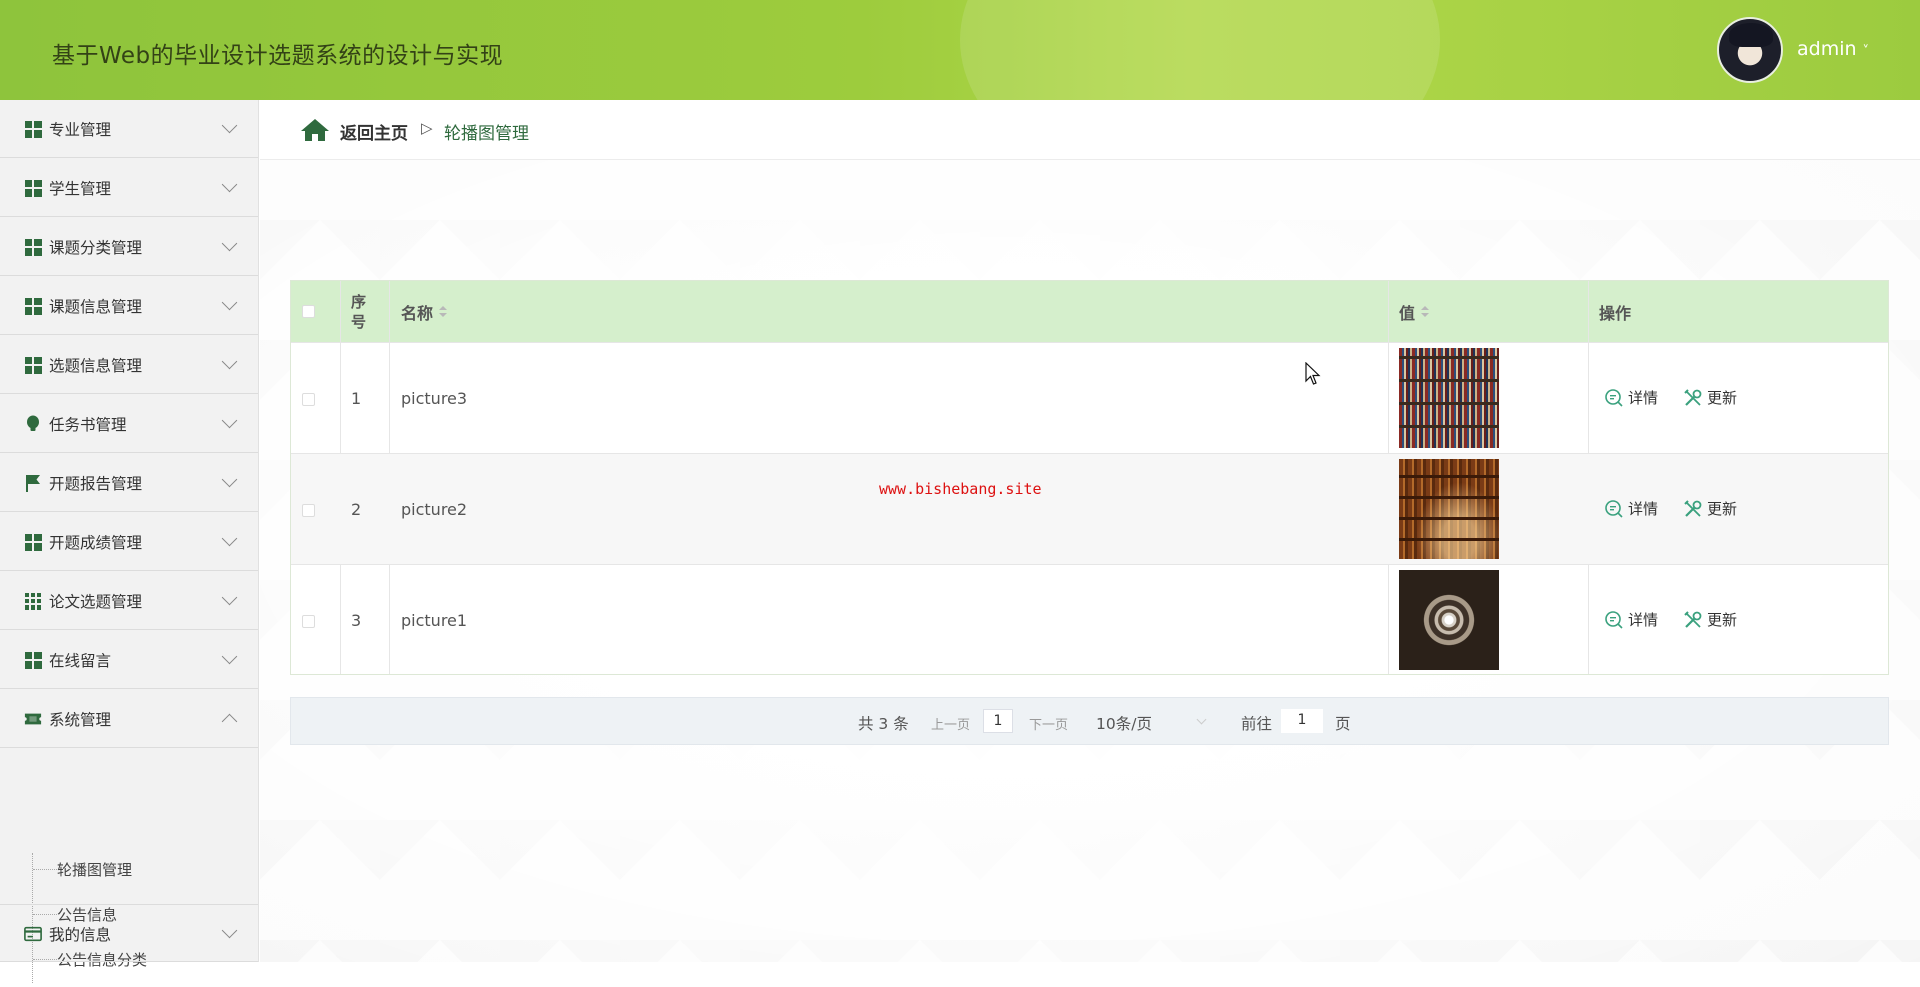 This screenshot has width=1920, height=987. What do you see at coordinates (229, 721) in the screenshot?
I see `chevron-up-icon` at bounding box center [229, 721].